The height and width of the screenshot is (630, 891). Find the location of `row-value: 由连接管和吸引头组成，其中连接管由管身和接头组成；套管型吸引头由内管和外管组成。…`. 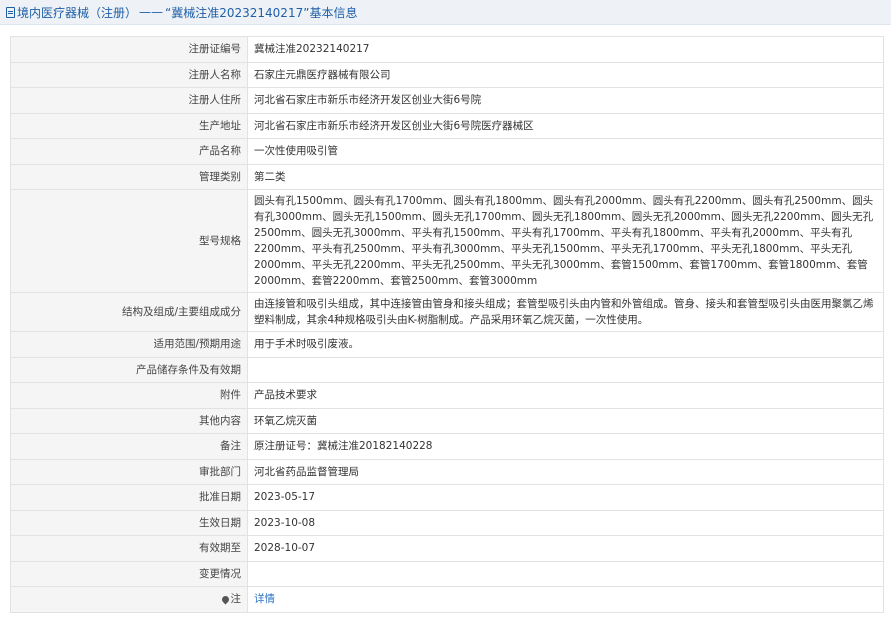

row-value: 由连接管和吸引头组成，其中连接管由管身和接头组成；套管型吸引头由内管和外管组成。… is located at coordinates (565, 312).